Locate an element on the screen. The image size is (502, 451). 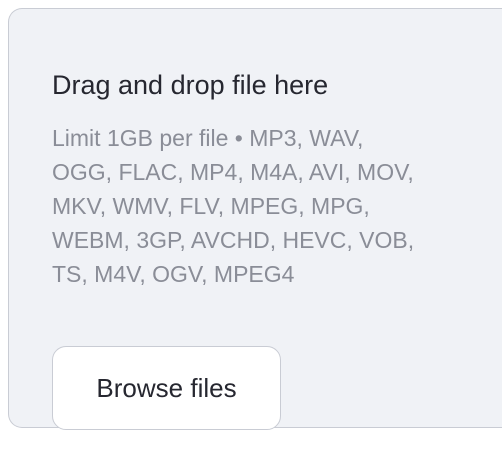
dropzone-title: Drag and drop file here is located at coordinates (190, 85).